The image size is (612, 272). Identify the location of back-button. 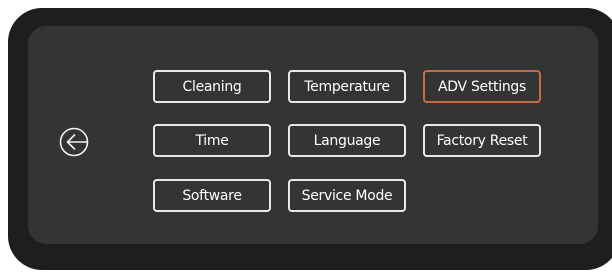
(74, 142).